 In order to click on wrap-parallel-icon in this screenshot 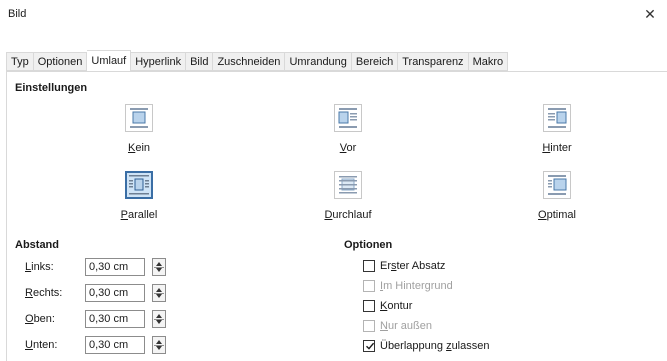, I will do `click(139, 185)`.